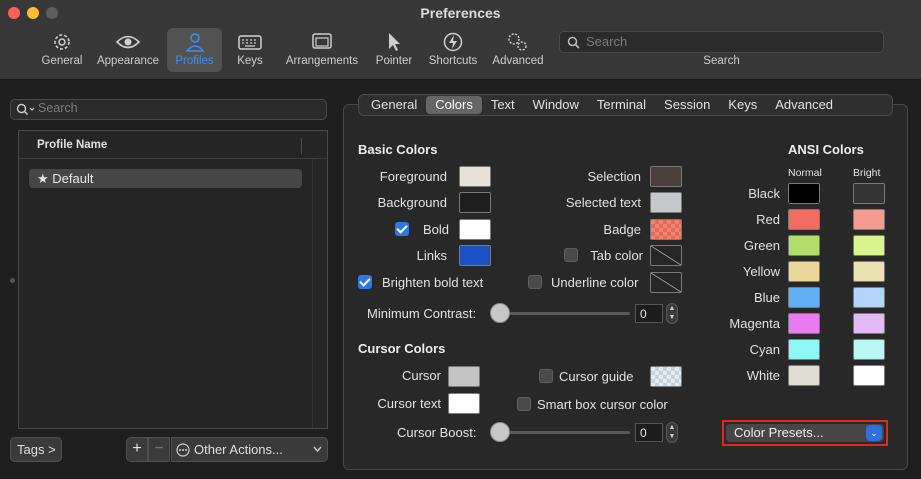 The width and height of the screenshot is (921, 479). Describe the element at coordinates (869, 323) in the screenshot. I see `ansi-magenta-bright-well` at that location.